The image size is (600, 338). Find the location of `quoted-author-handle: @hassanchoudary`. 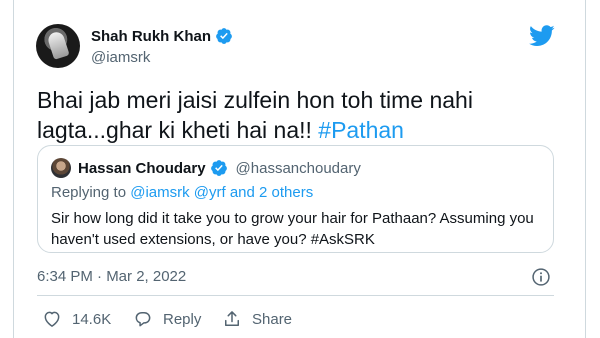

quoted-author-handle: @hassanchoudary is located at coordinates (298, 168).